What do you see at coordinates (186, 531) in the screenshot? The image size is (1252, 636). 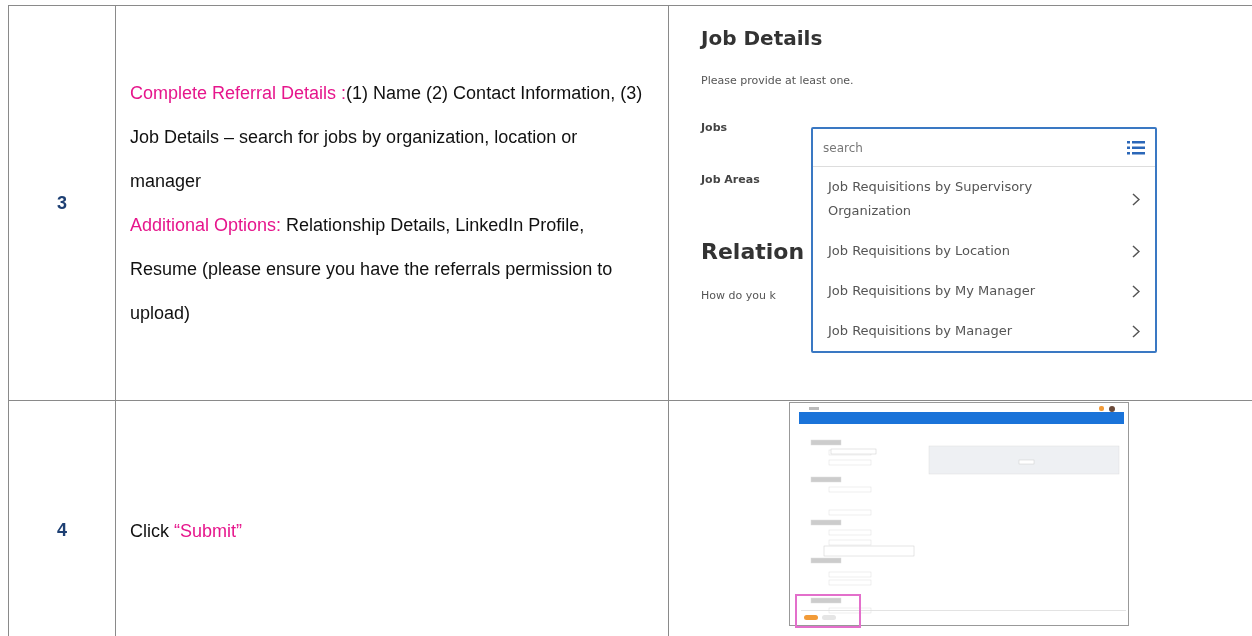 I see `step-instructions: Click “Submit”` at bounding box center [186, 531].